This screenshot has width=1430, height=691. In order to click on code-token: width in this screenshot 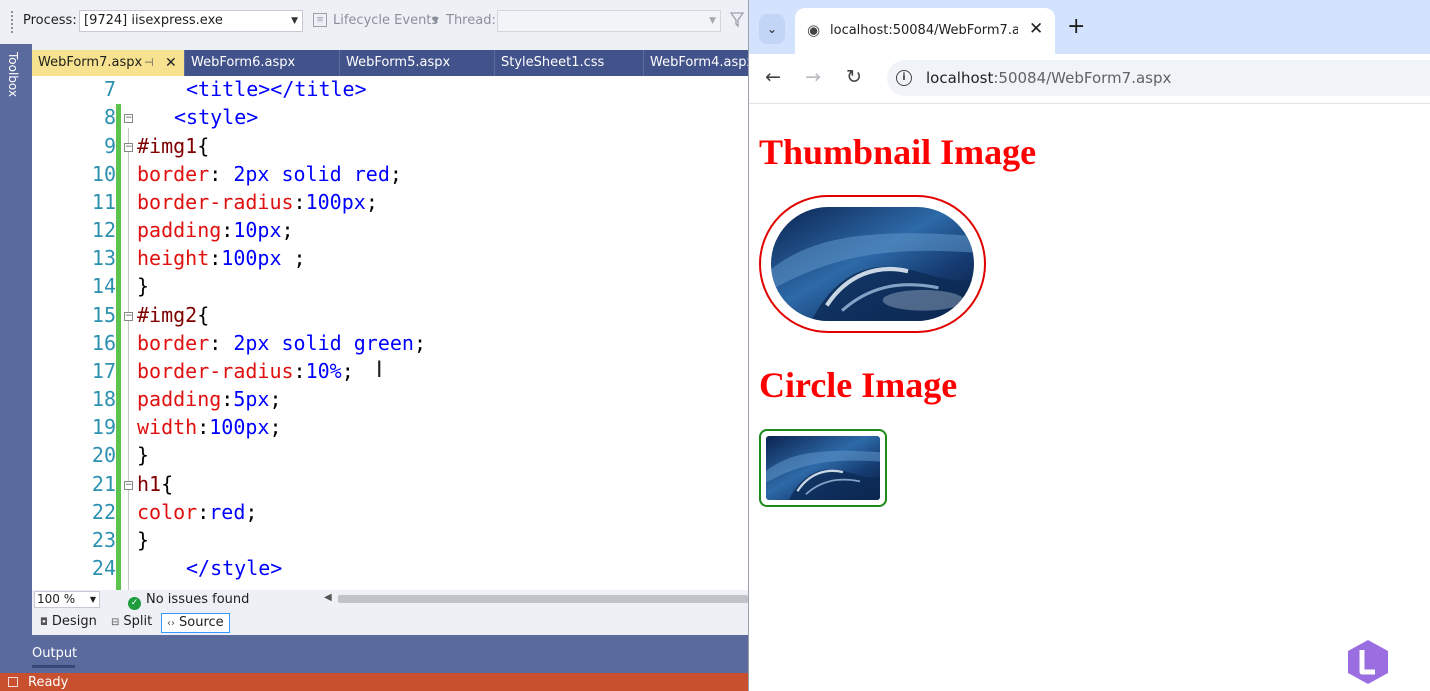, I will do `click(167, 427)`.